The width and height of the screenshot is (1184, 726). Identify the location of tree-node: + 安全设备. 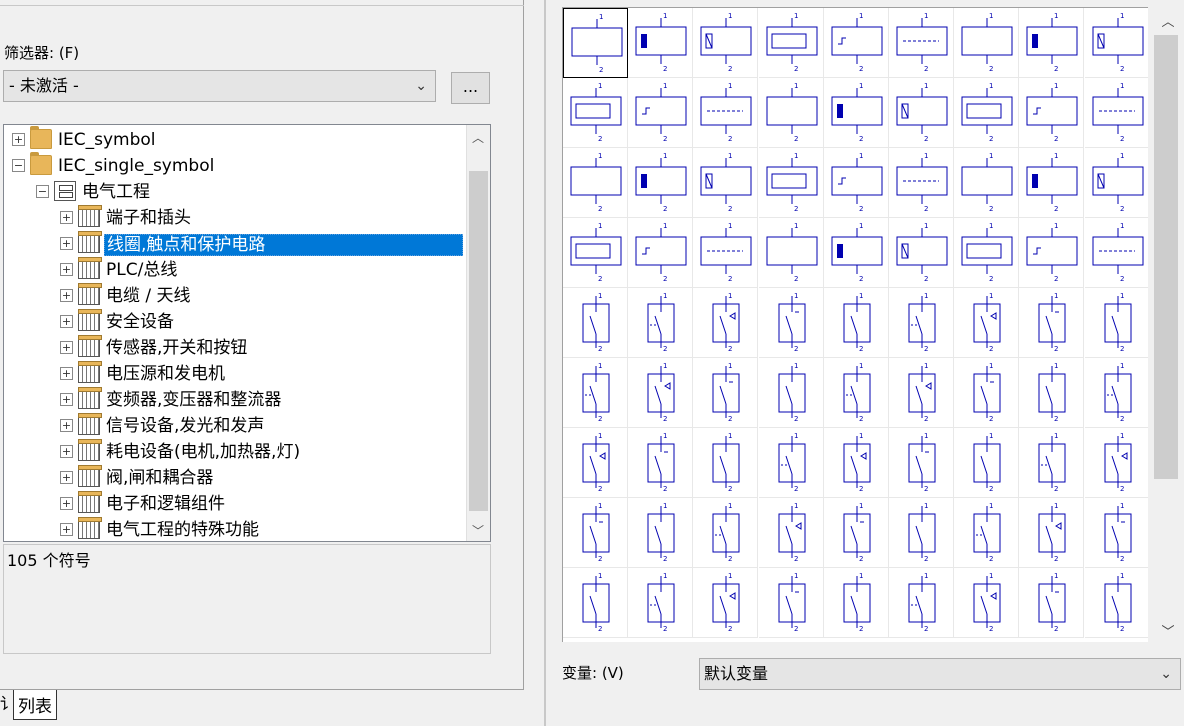
(234, 322).